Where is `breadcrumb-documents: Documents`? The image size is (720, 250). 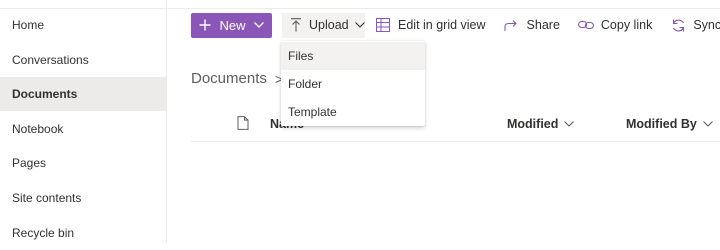 breadcrumb-documents: Documents is located at coordinates (229, 78).